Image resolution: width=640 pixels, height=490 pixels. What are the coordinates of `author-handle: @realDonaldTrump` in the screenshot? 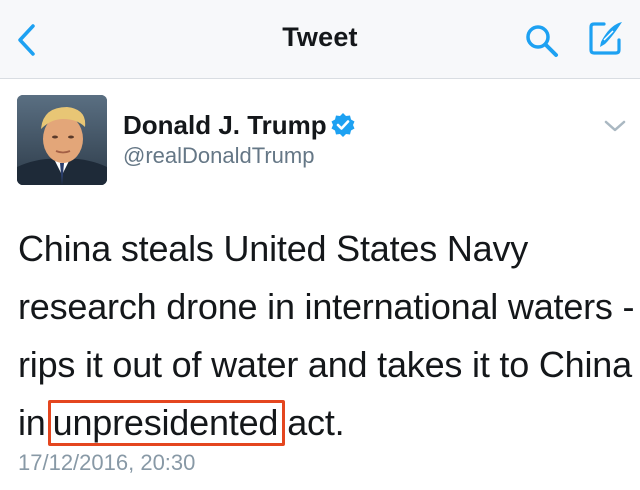 It's located at (218, 156).